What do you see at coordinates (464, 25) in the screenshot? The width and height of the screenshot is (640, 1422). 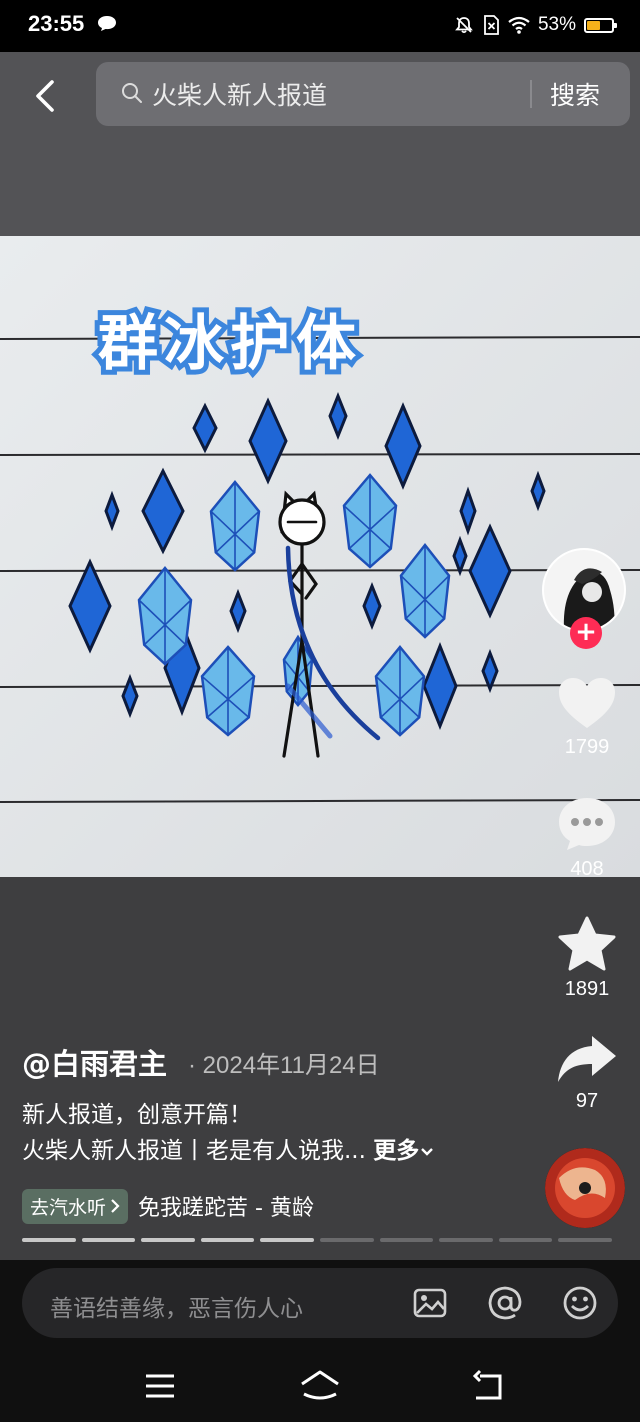 I see `mute-bell-icon` at bounding box center [464, 25].